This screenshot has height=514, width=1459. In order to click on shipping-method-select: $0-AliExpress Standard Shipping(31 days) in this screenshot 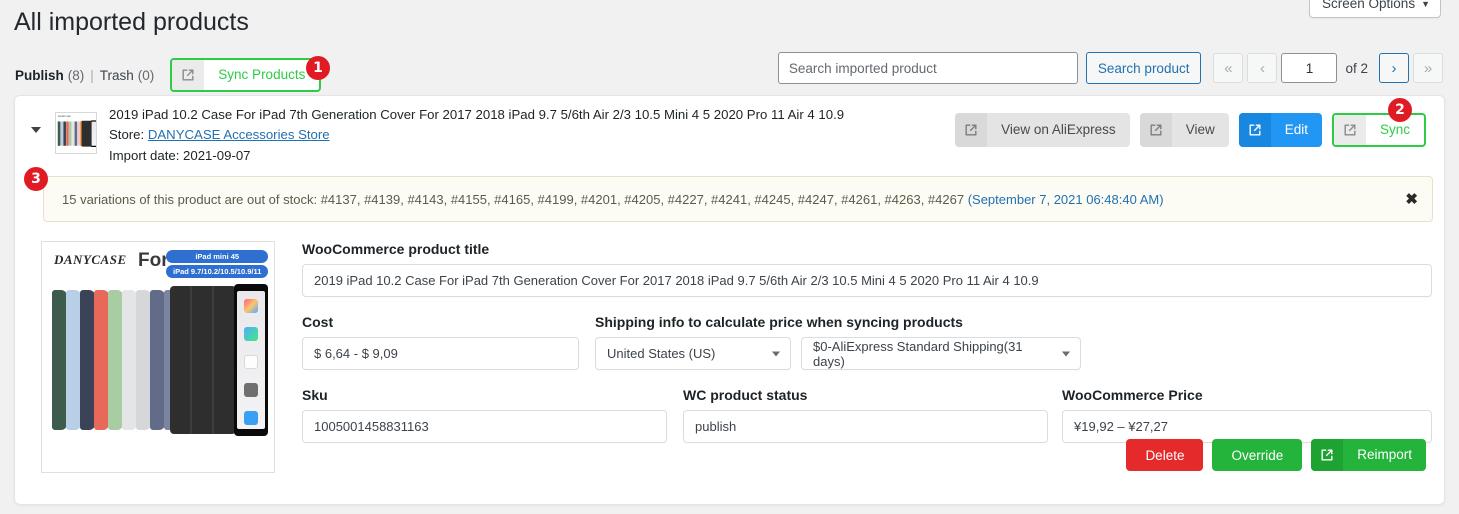, I will do `click(941, 353)`.